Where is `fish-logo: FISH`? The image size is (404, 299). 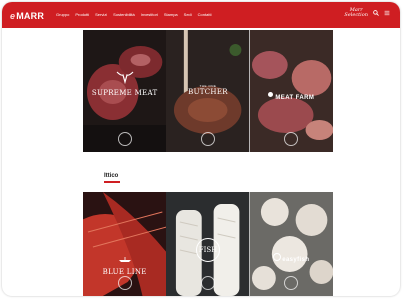
fish-logo: FISH is located at coordinates (207, 250).